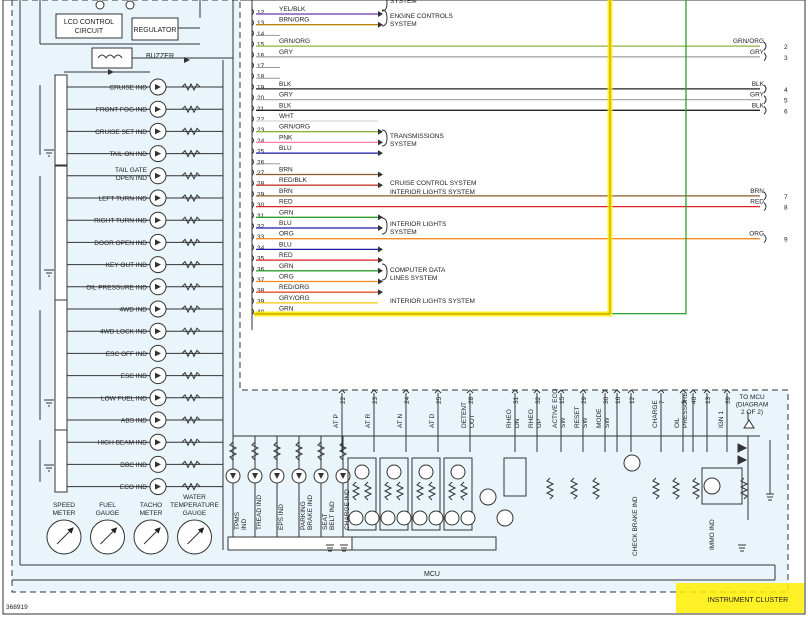 This screenshot has height=617, width=808. What do you see at coordinates (286, 255) in the screenshot?
I see `wire-color-label: RED` at bounding box center [286, 255].